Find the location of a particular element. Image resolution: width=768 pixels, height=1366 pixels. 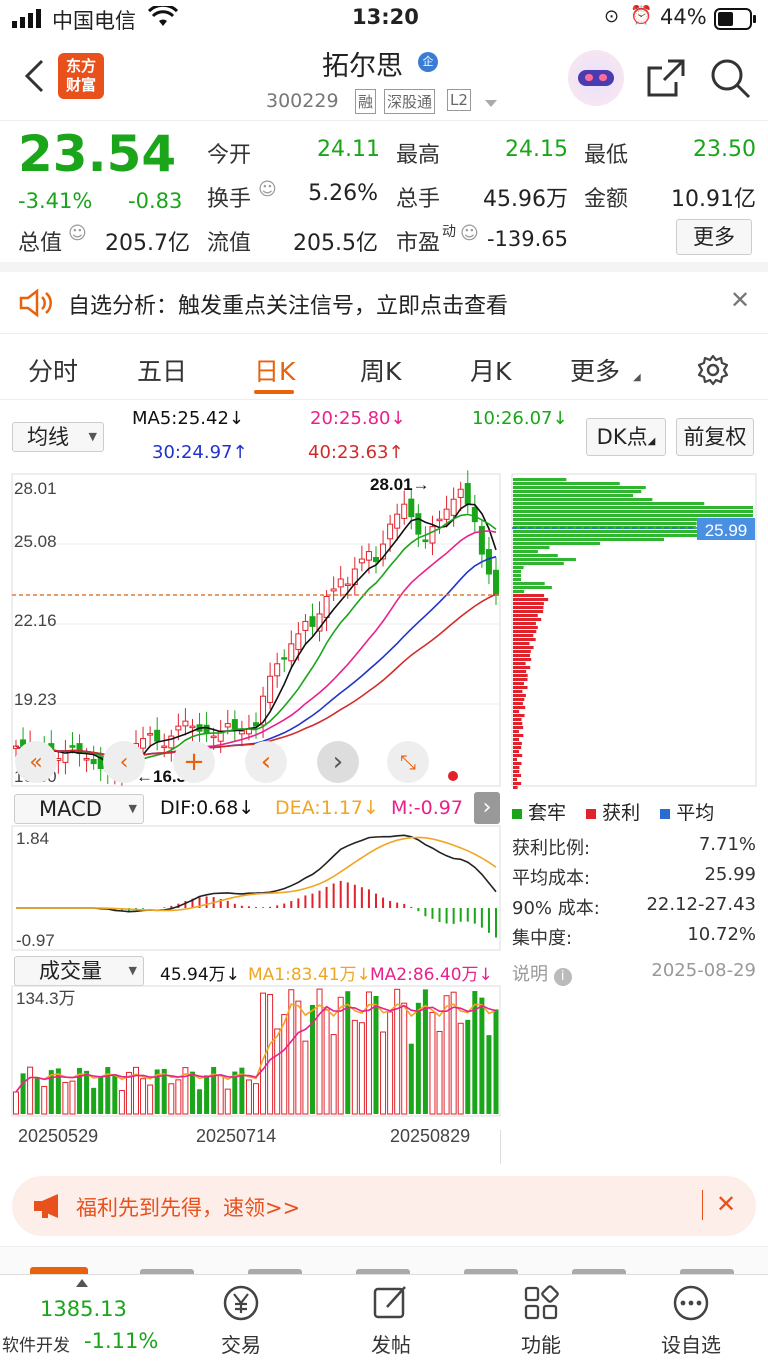

nav-trade: 交易 is located at coordinates (241, 1320).